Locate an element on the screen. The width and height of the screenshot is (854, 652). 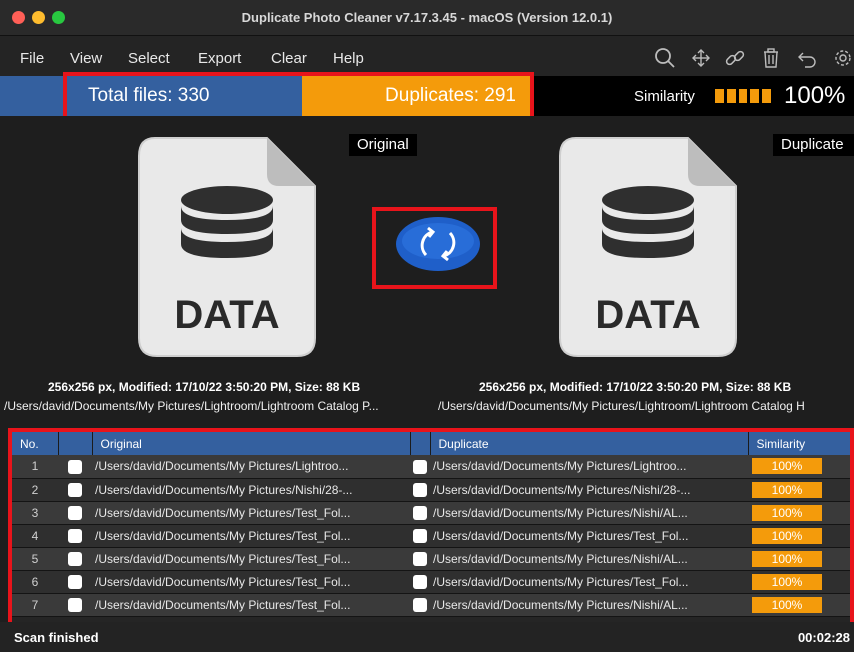
link-icon is located at coordinates (735, 58).